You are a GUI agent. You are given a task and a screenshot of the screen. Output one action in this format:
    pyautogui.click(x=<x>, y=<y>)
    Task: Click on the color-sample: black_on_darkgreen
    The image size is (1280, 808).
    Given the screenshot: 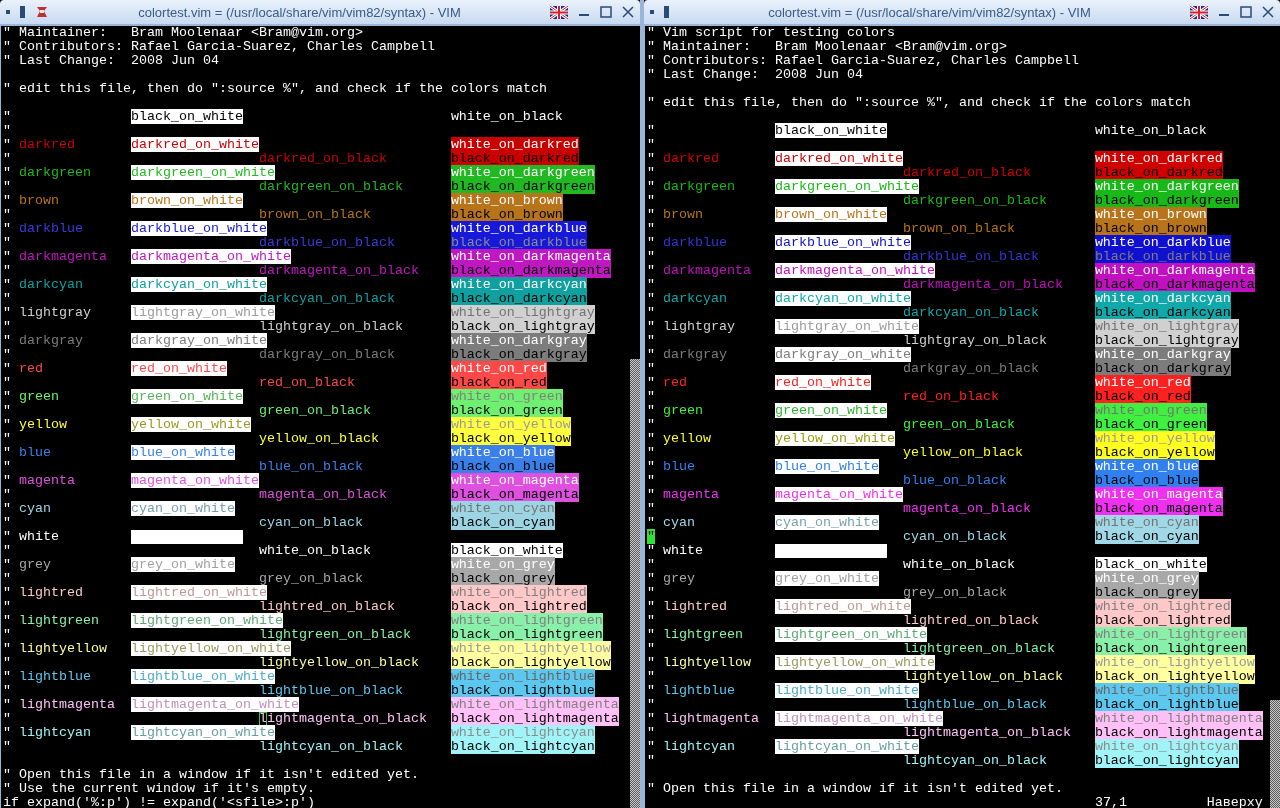 What is the action you would take?
    pyautogui.click(x=522, y=186)
    